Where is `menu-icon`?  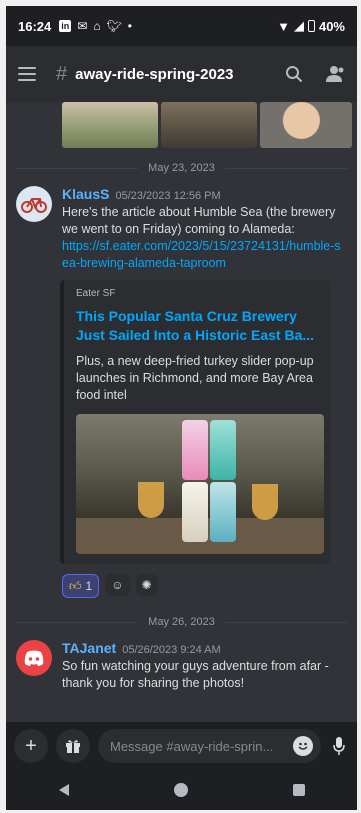
menu-icon is located at coordinates (27, 74).